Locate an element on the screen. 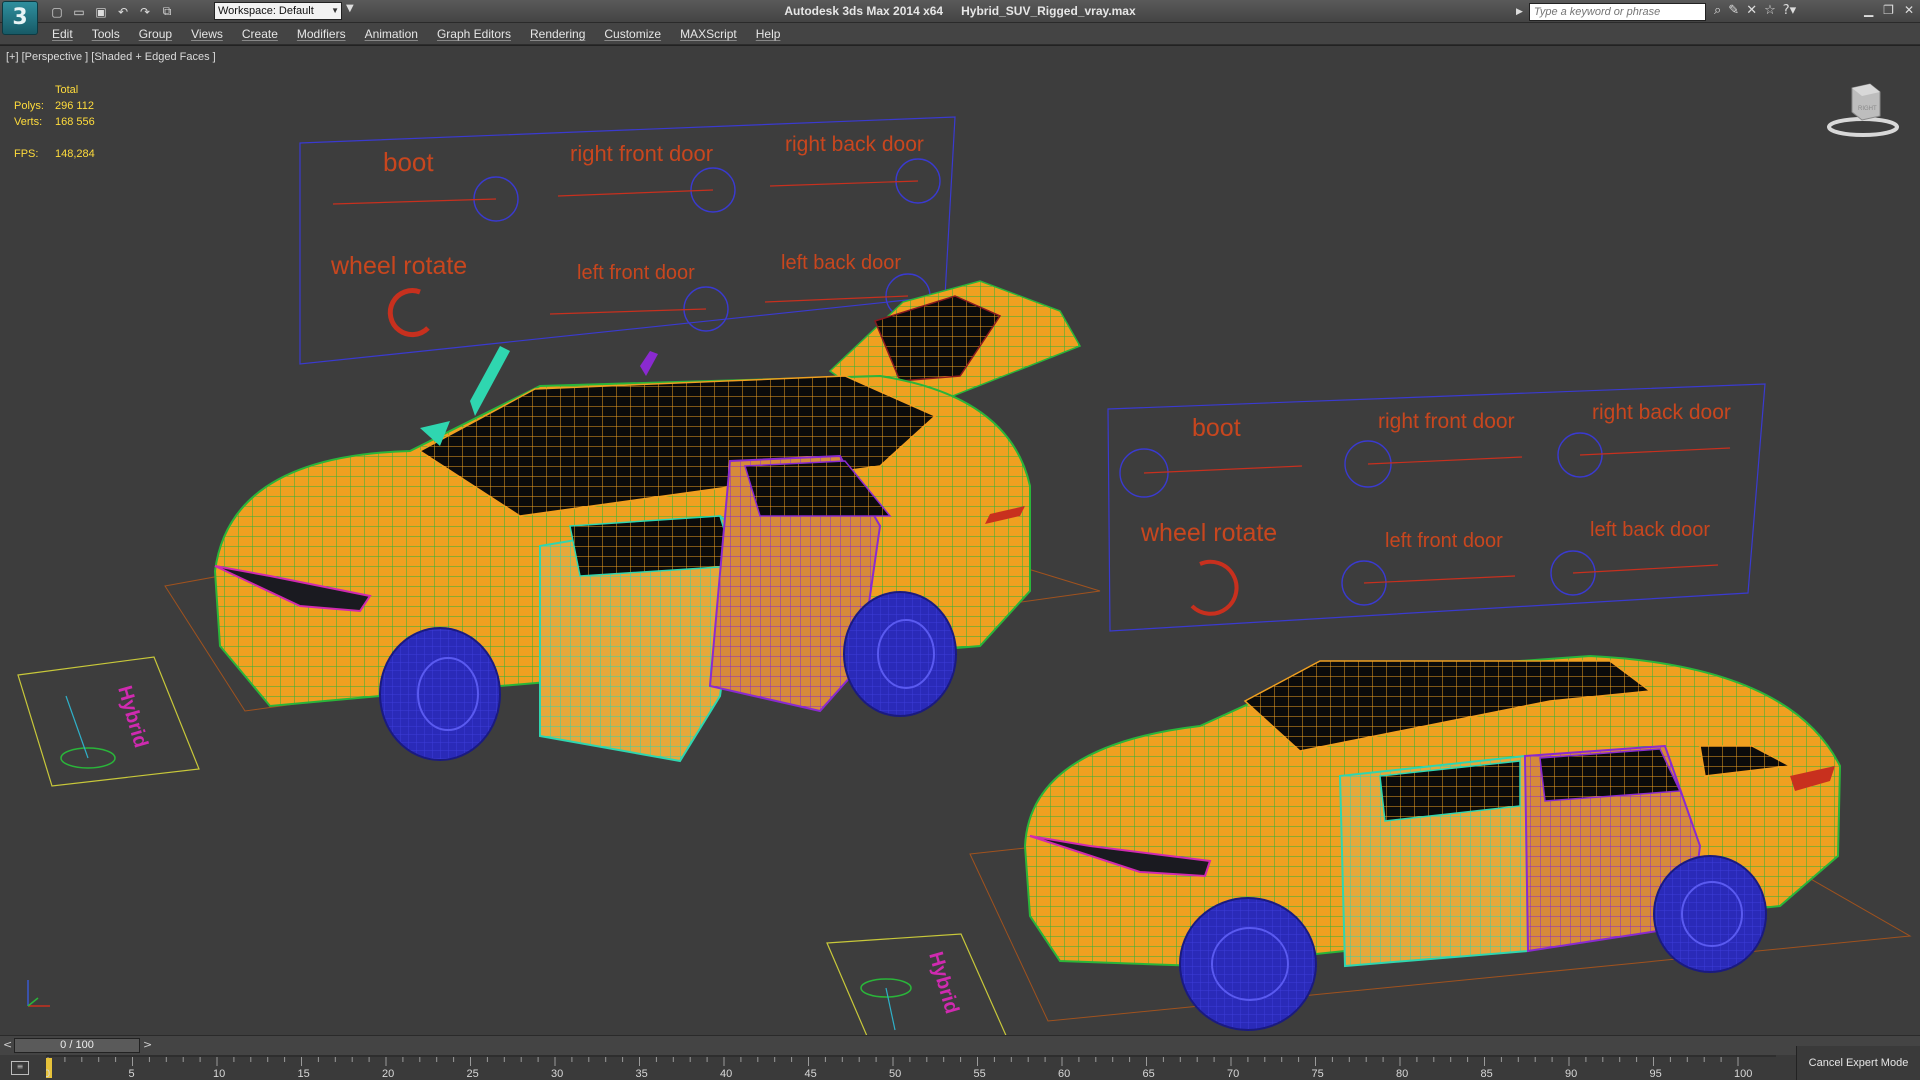 The image size is (1920, 1080). tick-label: 55 is located at coordinates (980, 1074).